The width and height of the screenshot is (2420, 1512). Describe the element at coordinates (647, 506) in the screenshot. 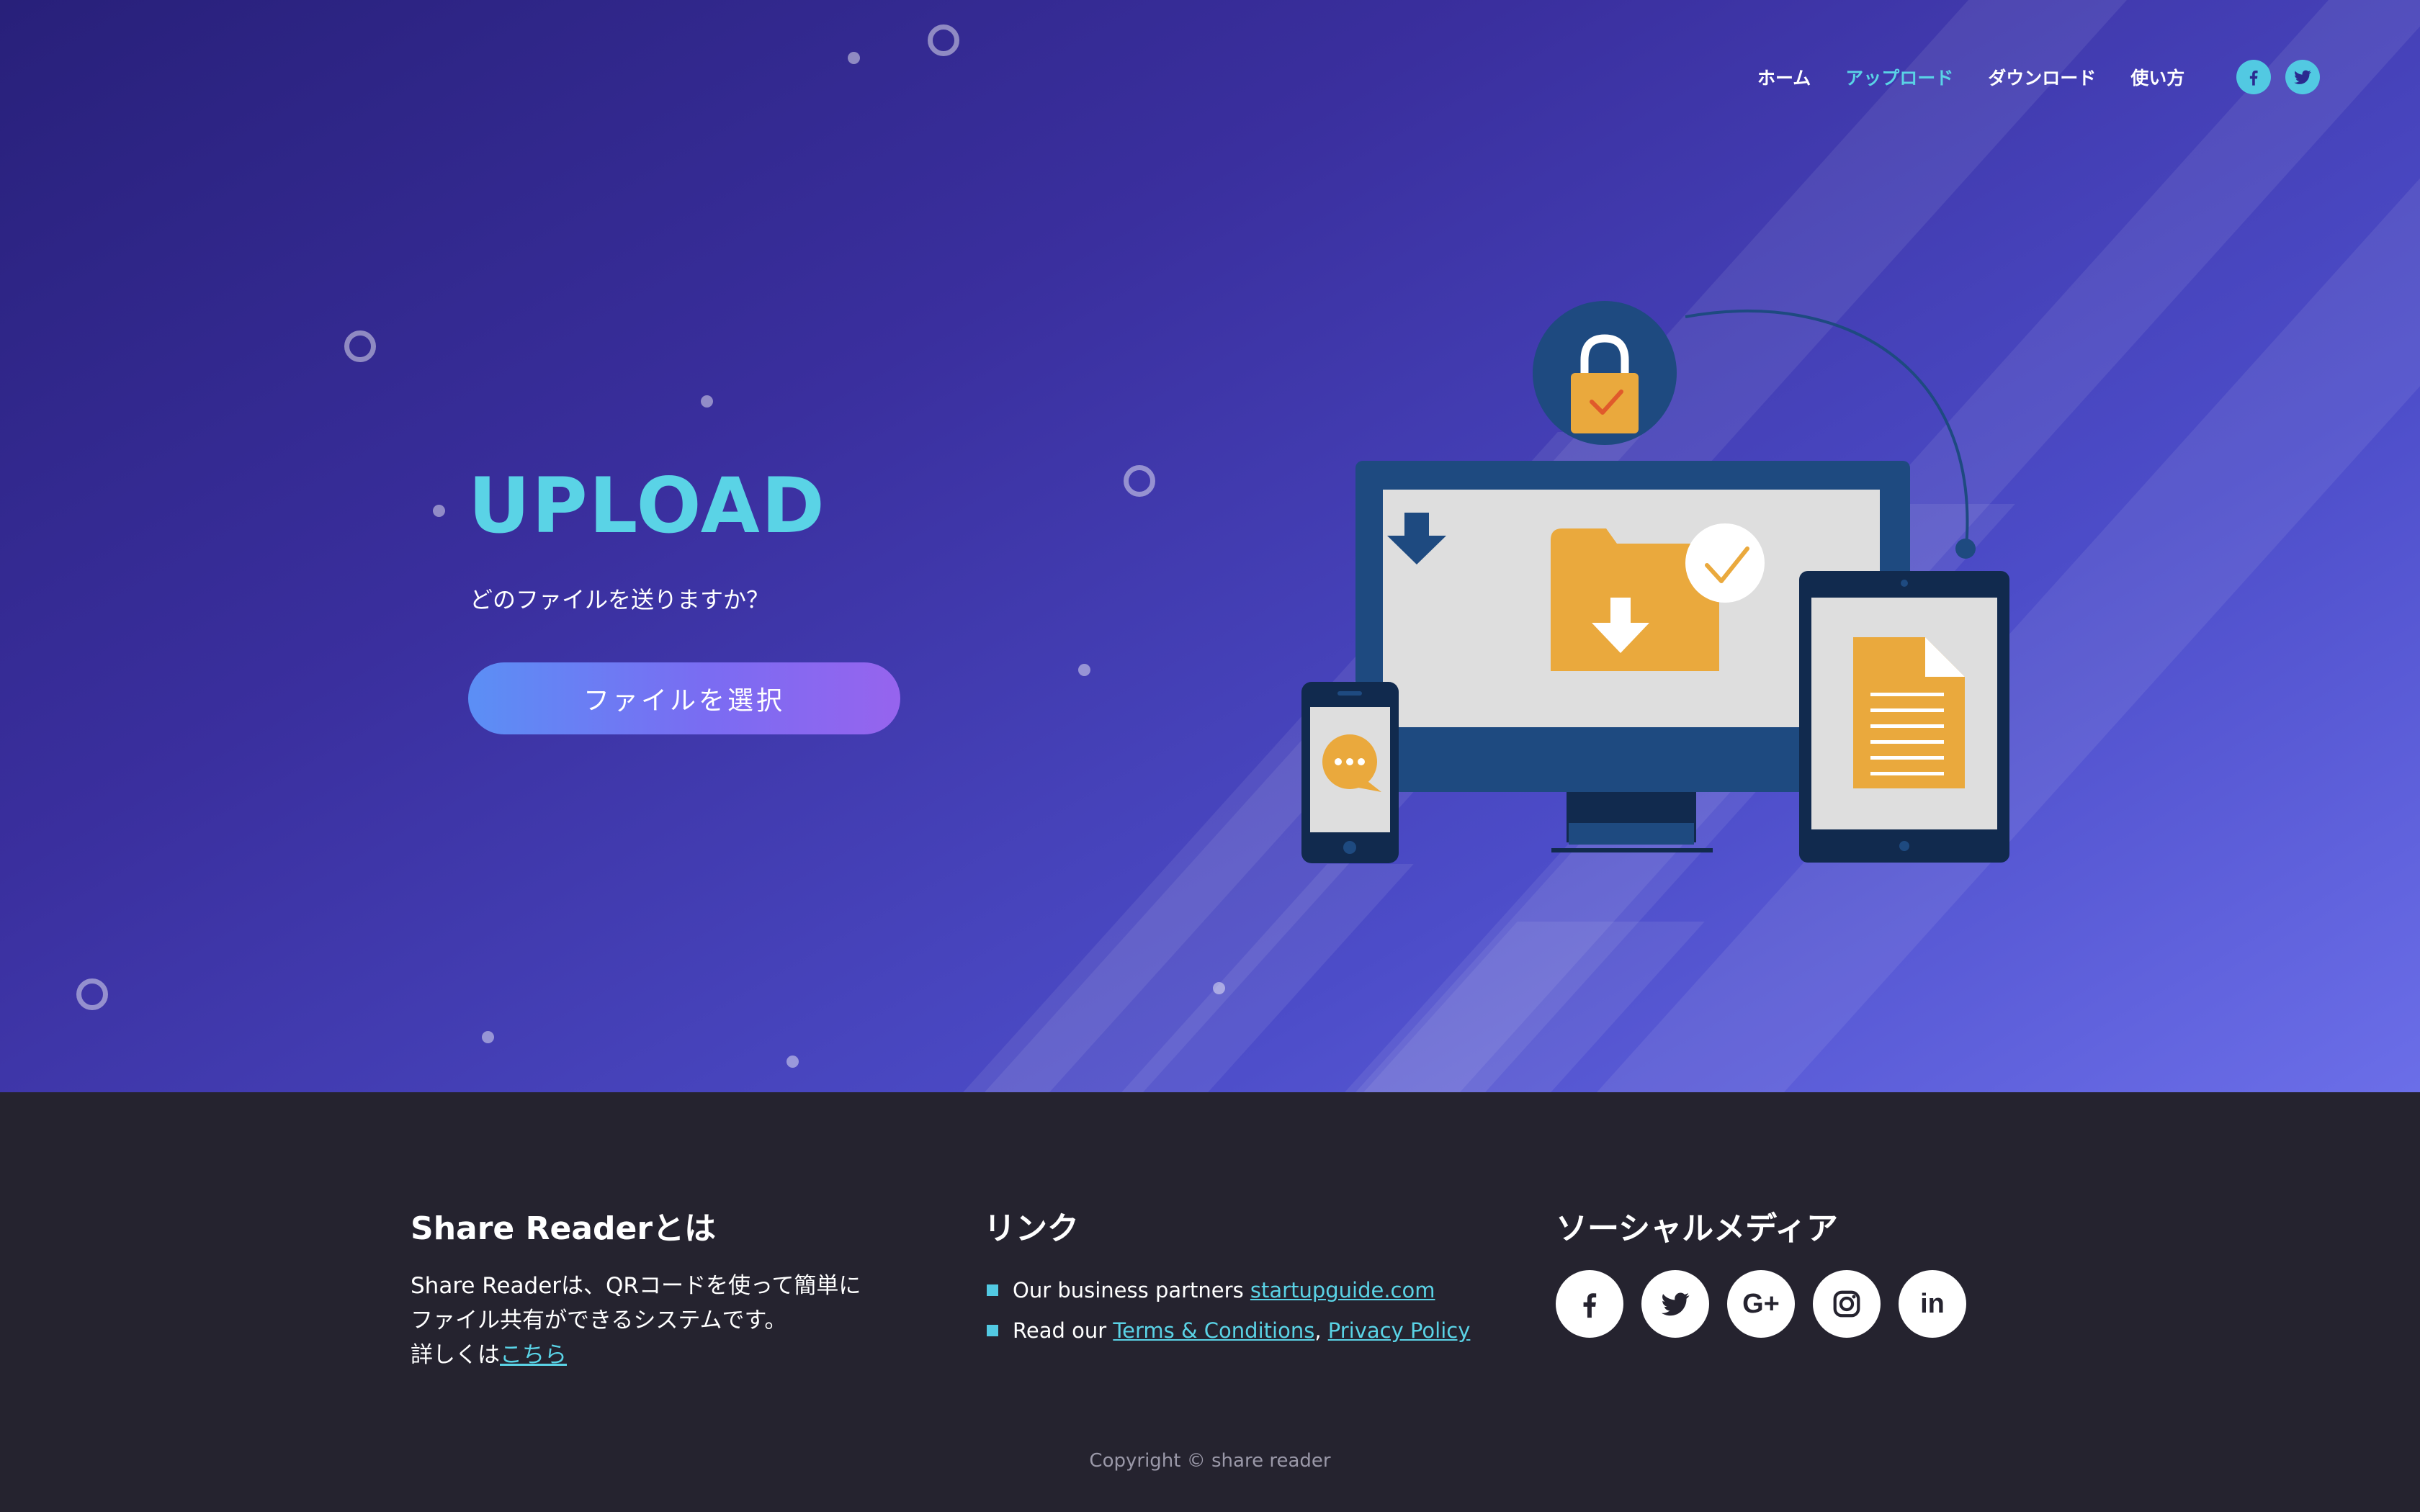

I see `page-title: UPLOAD` at that location.